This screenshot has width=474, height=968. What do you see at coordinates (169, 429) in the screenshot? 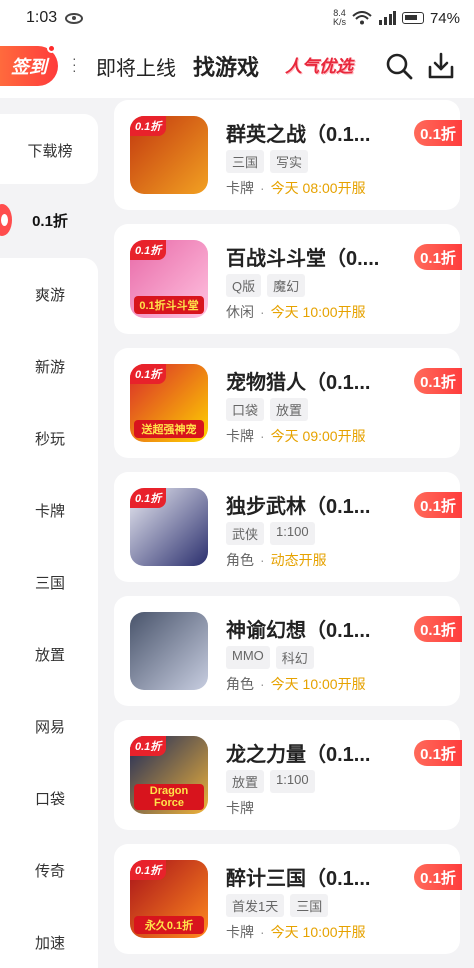
I see `icon-banner-text: 送超强神宠` at bounding box center [169, 429].